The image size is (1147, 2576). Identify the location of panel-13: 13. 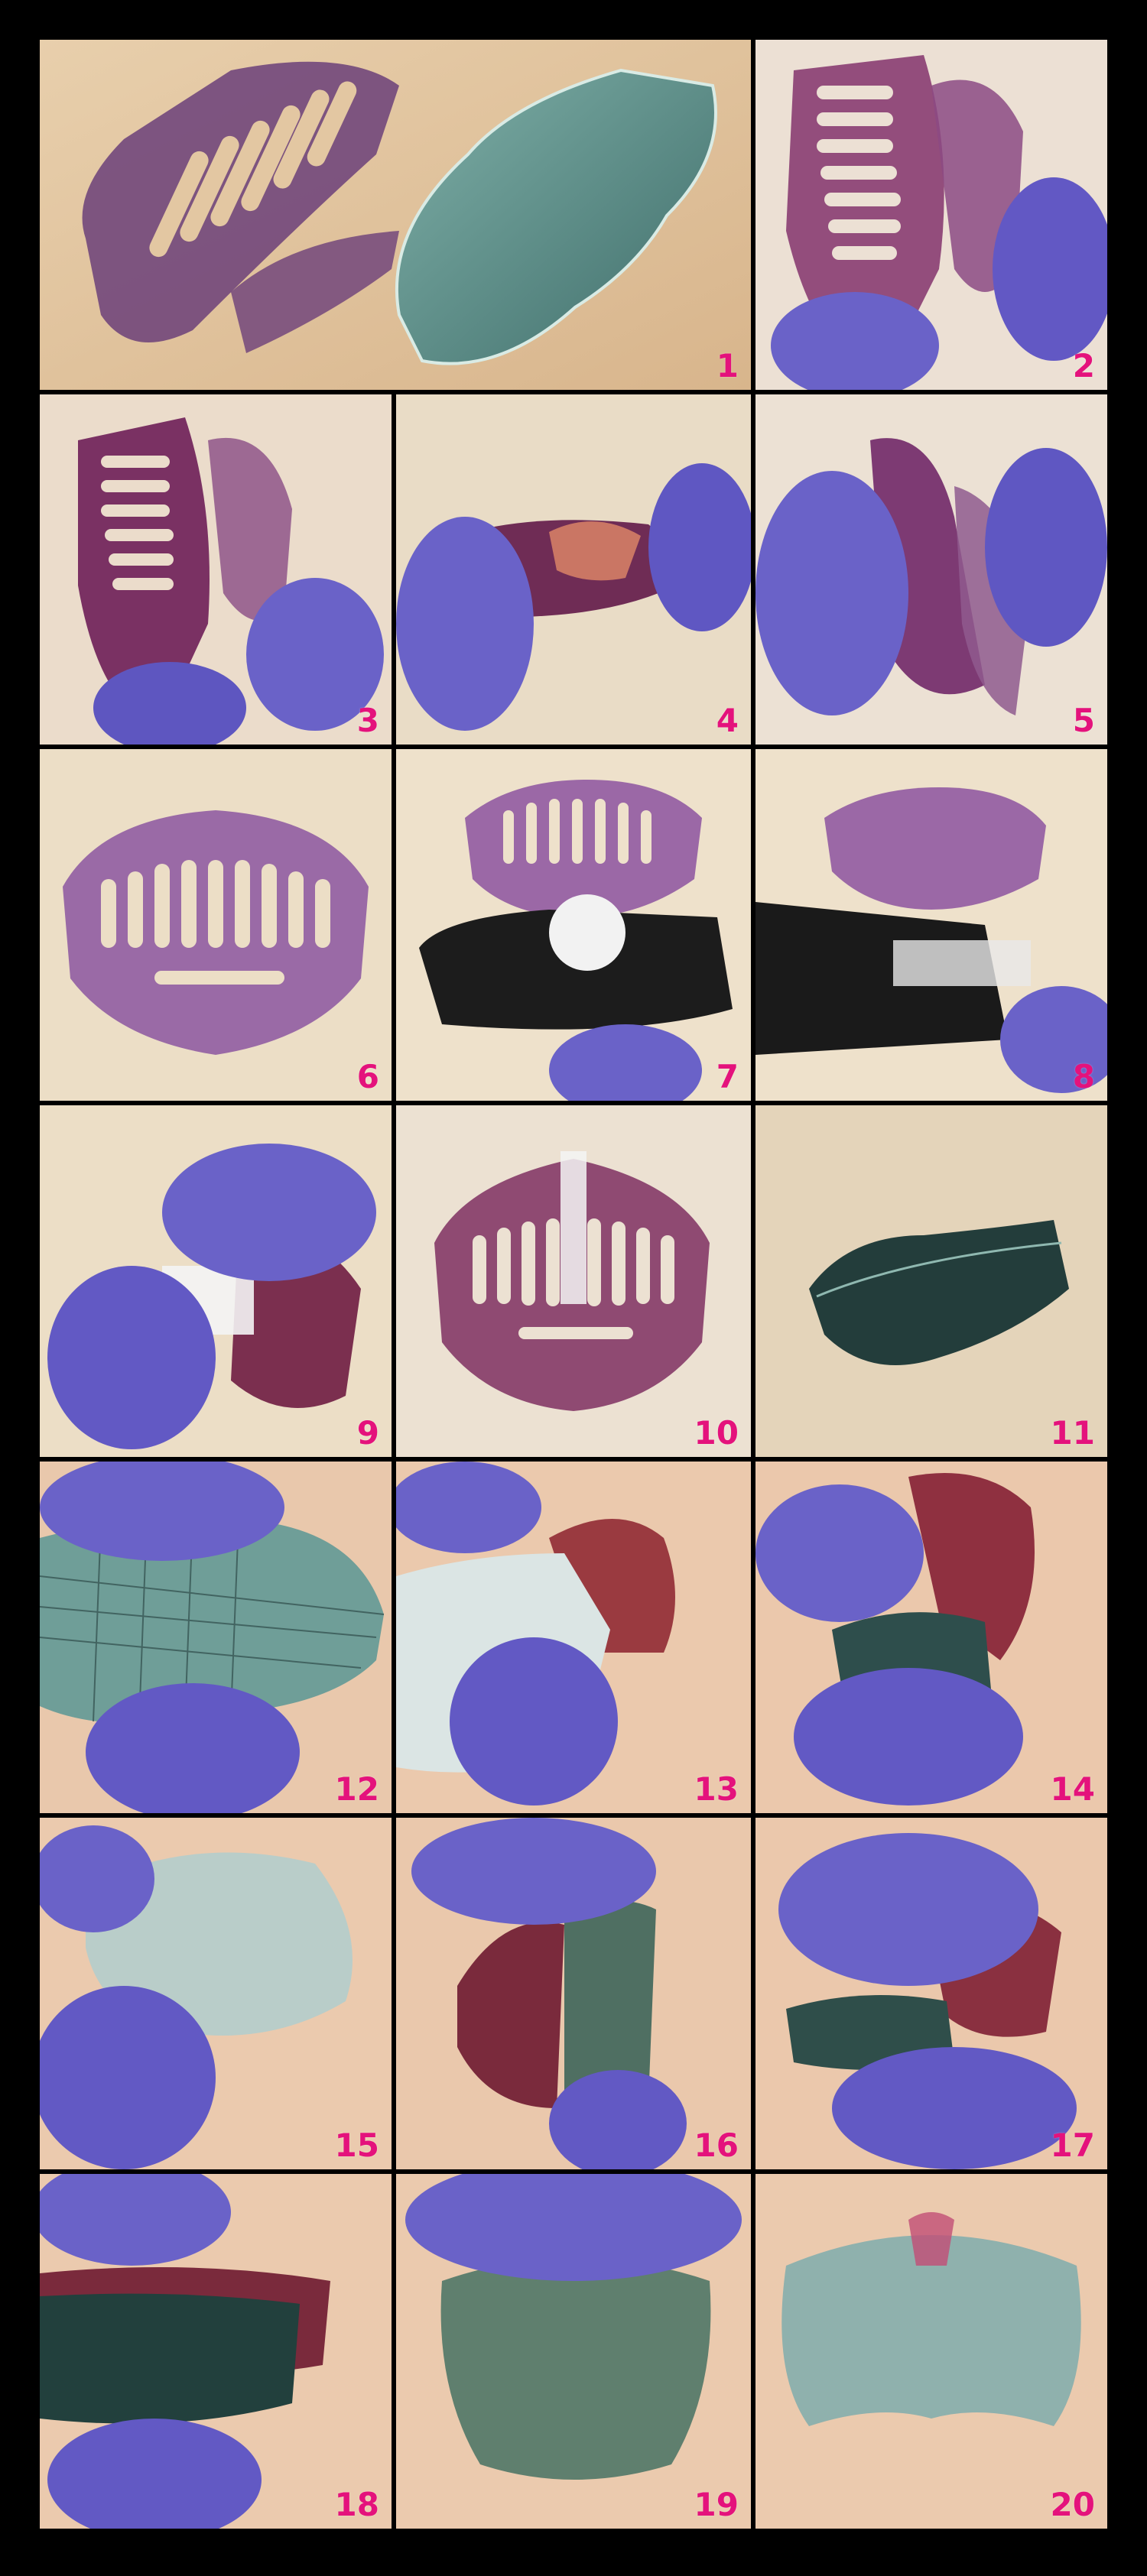
(573, 1637).